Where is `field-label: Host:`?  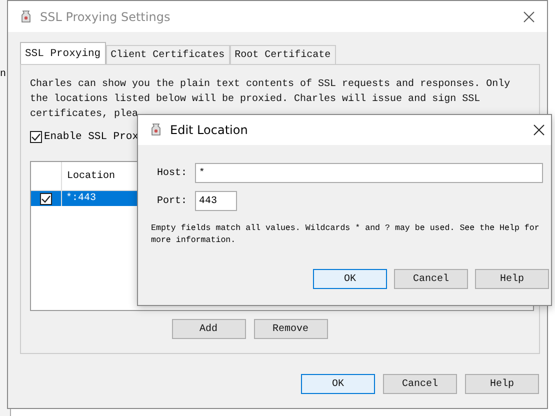
field-label: Host: is located at coordinates (172, 173).